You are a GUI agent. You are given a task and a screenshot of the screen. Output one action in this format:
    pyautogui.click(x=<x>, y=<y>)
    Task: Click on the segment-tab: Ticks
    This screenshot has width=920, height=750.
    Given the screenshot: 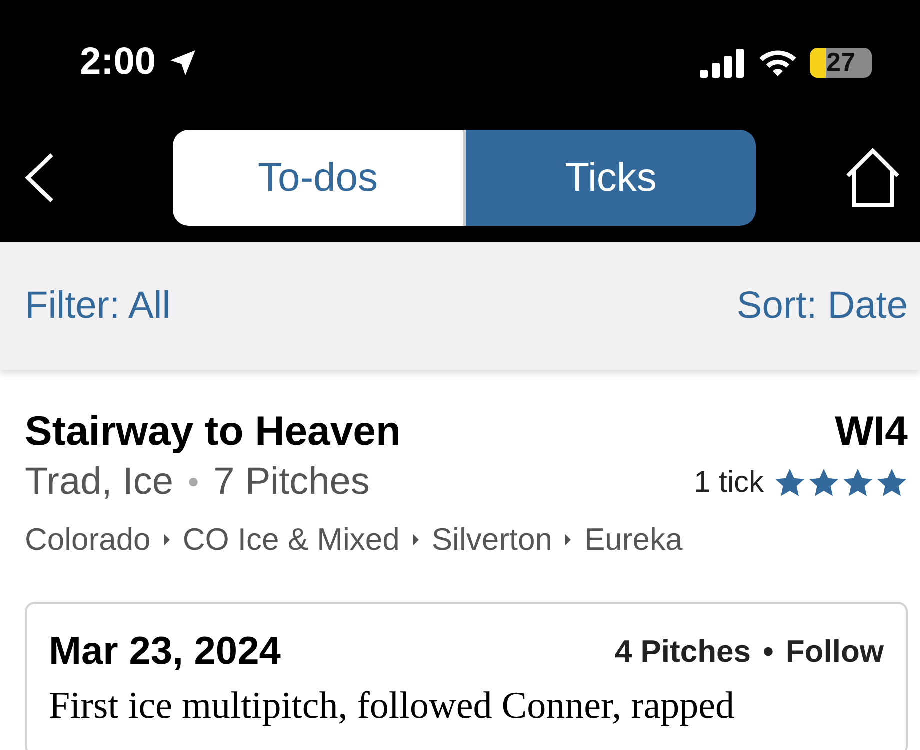 What is the action you would take?
    pyautogui.click(x=611, y=178)
    